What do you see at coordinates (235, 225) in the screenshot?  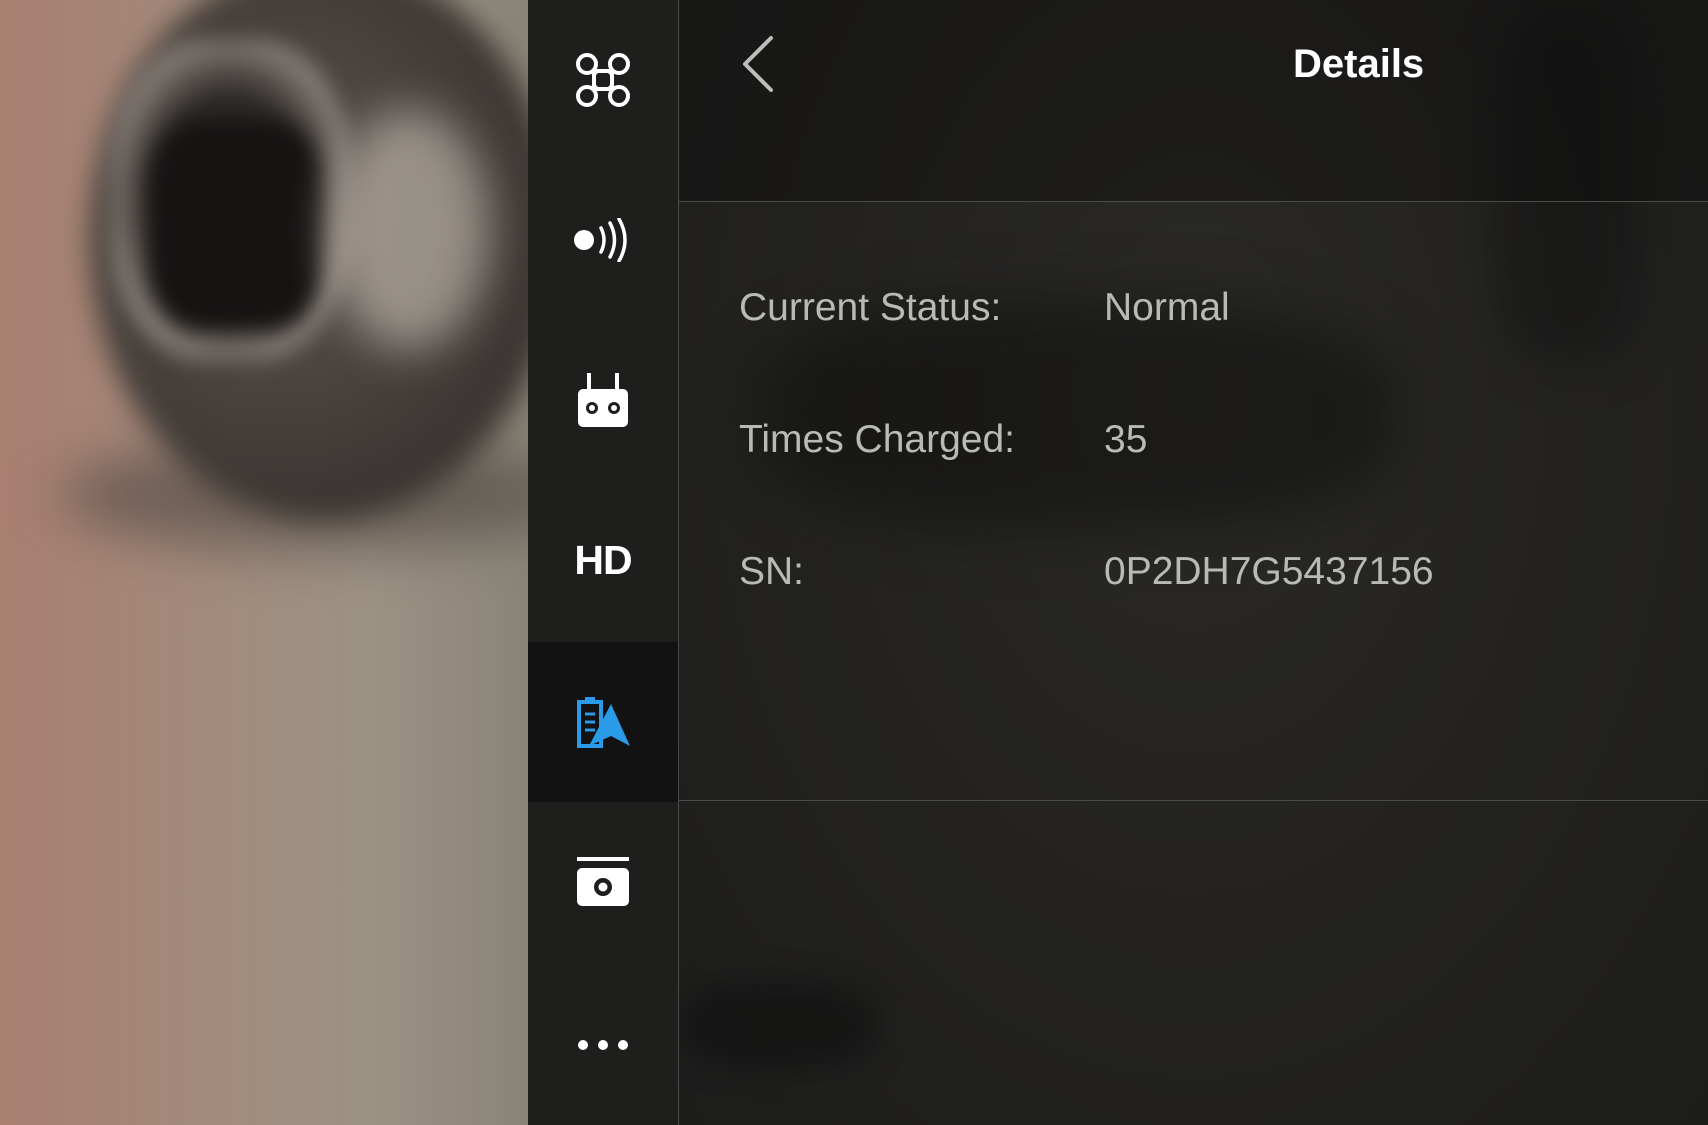 I see `camera-preview-lens` at bounding box center [235, 225].